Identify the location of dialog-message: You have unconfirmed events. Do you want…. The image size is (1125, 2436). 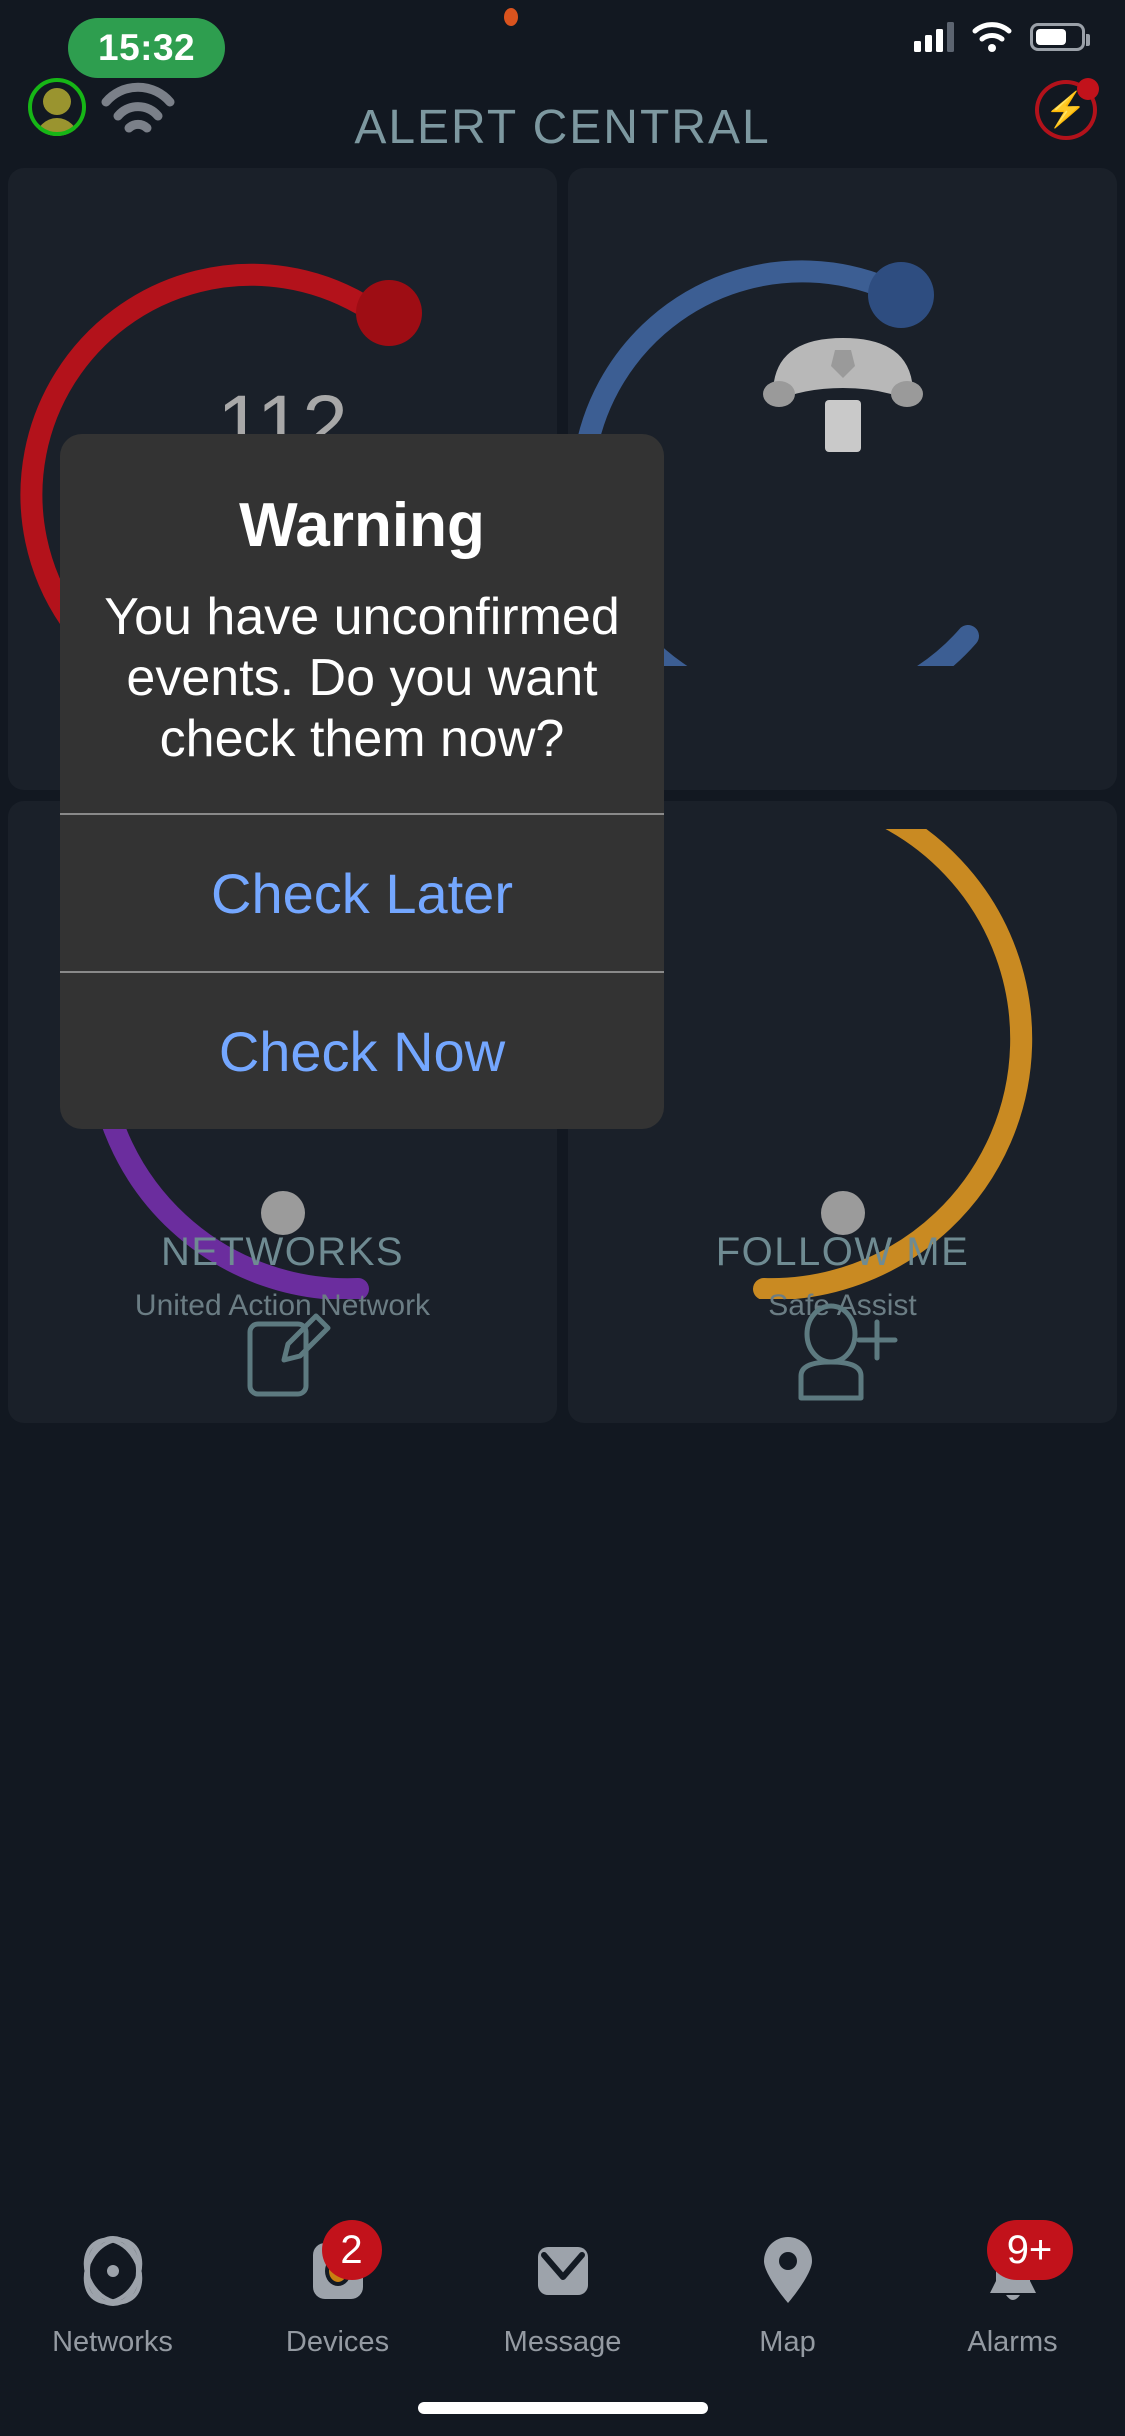
(362, 678).